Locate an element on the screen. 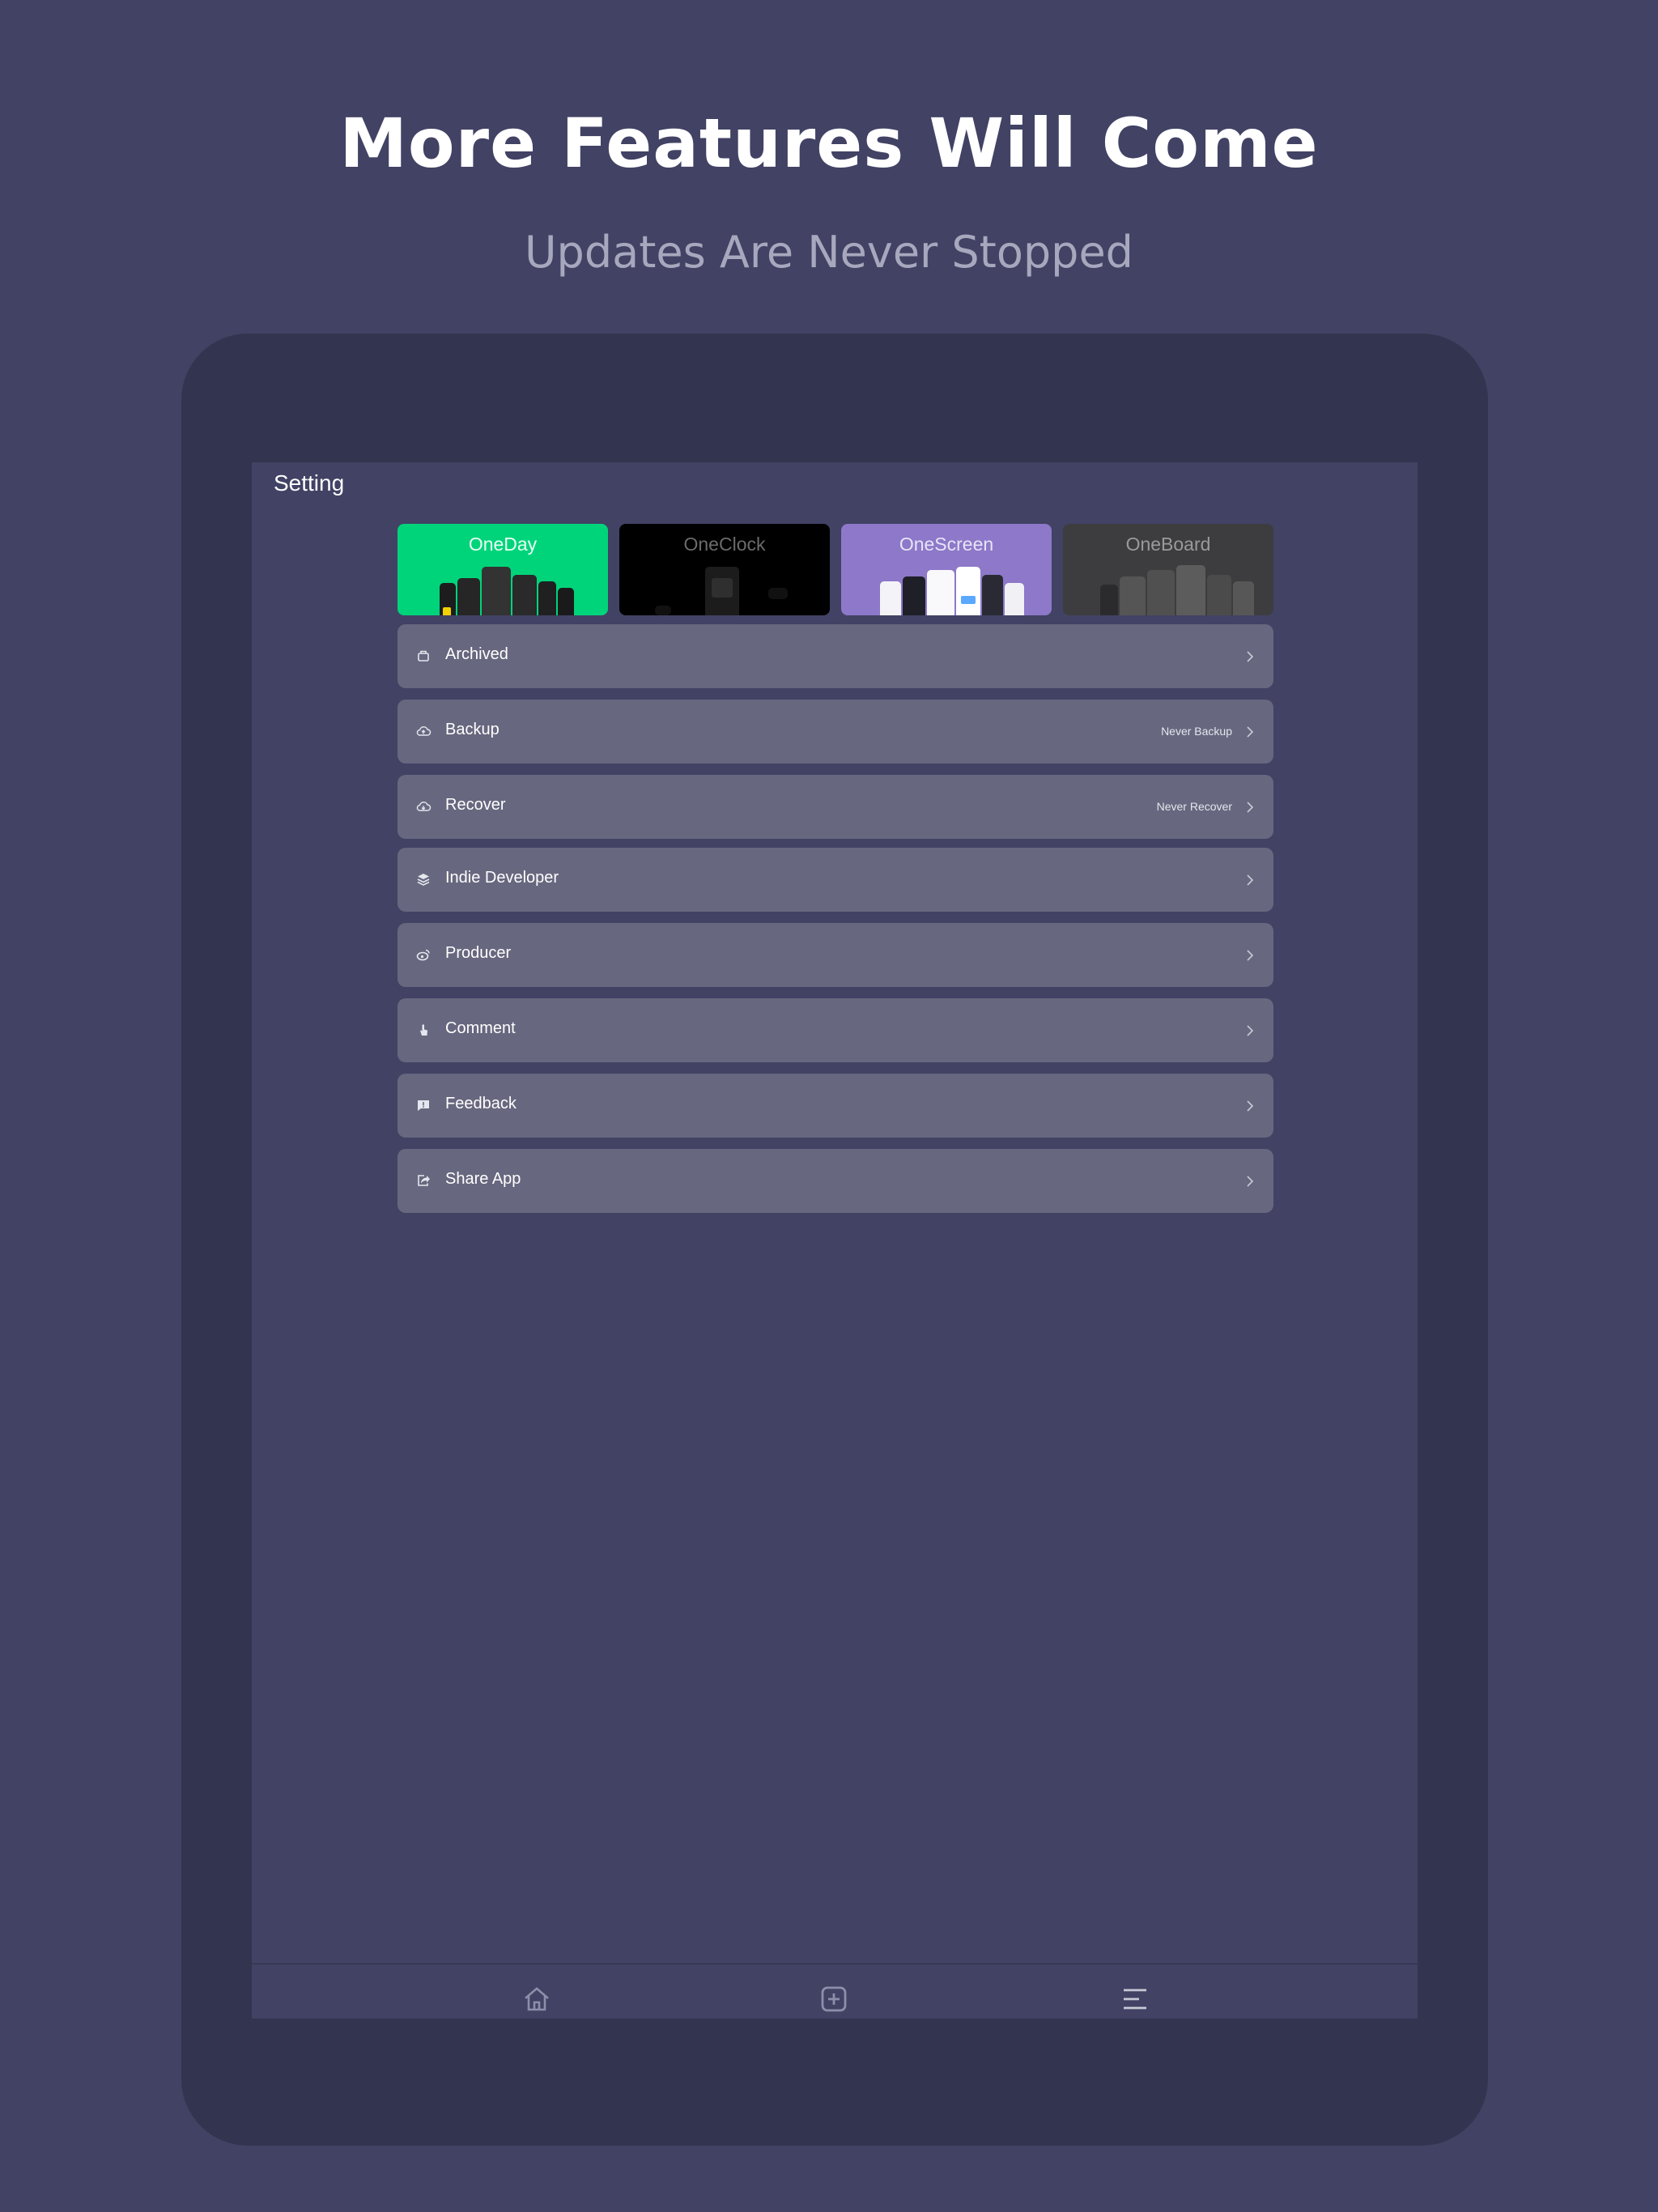  hand-pointer-icon is located at coordinates (423, 1030).